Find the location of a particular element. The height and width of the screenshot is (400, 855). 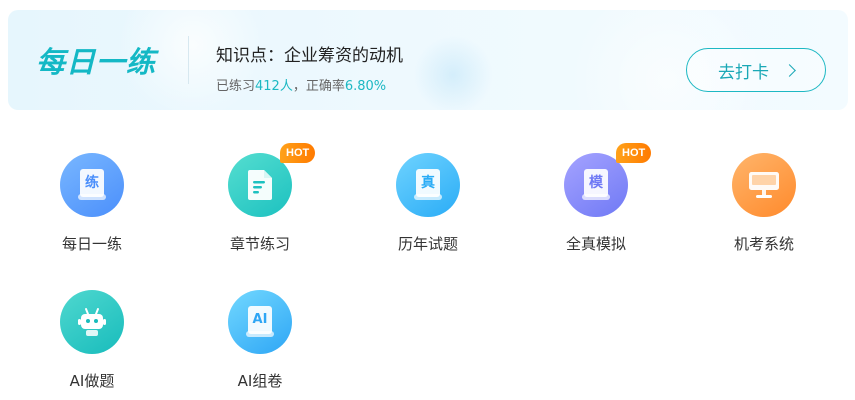

feature-label: 每日一练 is located at coordinates (91, 244).